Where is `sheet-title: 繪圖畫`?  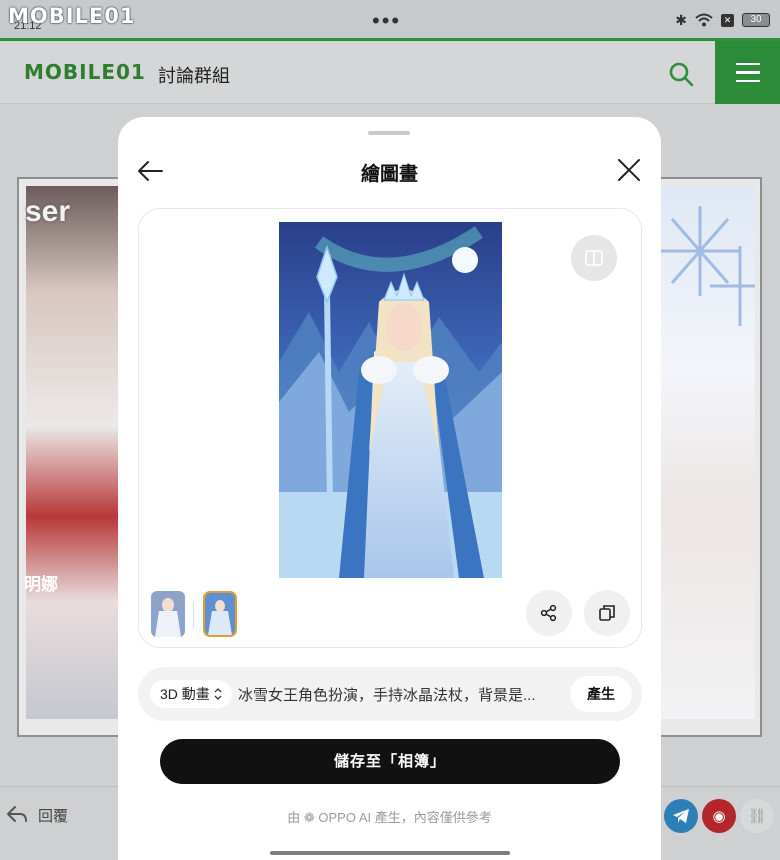
sheet-title: 繪圖畫 is located at coordinates (389, 174).